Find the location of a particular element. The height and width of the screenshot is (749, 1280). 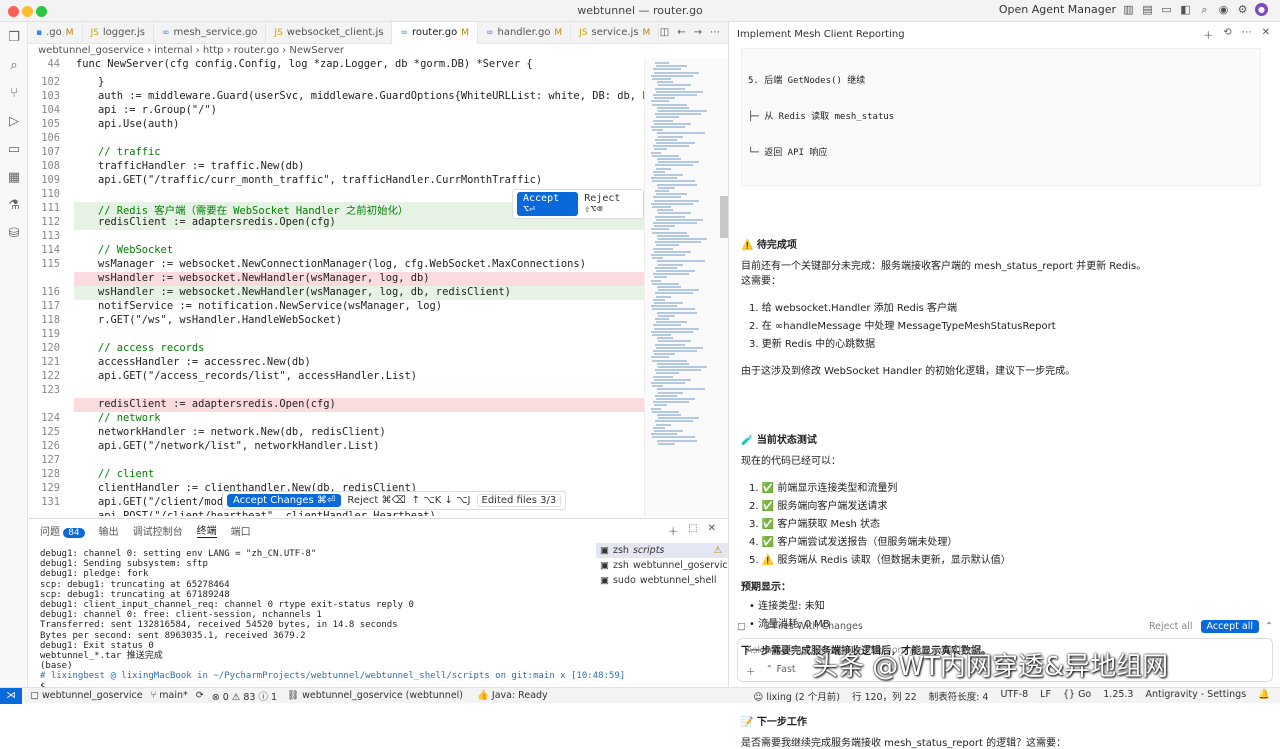

tab-router-go: ∞ router.go M is located at coordinates (435, 32).